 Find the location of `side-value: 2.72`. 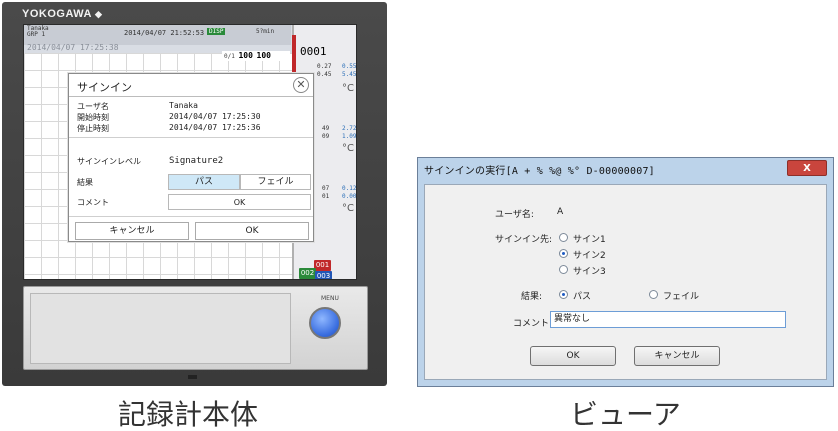

side-value: 2.72 is located at coordinates (349, 128).